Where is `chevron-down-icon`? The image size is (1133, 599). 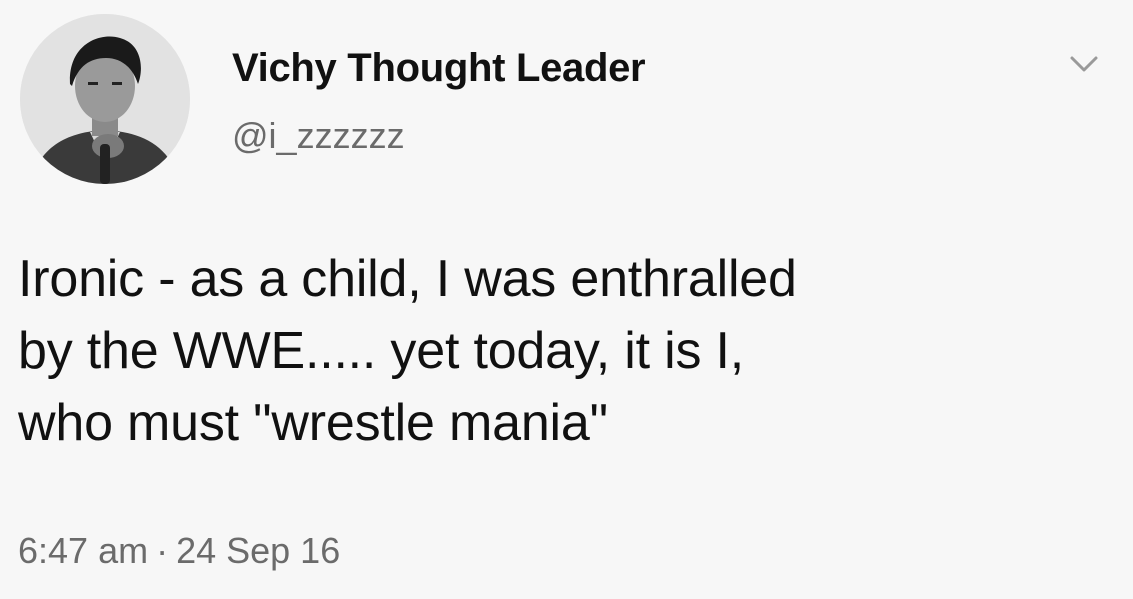 chevron-down-icon is located at coordinates (1084, 65).